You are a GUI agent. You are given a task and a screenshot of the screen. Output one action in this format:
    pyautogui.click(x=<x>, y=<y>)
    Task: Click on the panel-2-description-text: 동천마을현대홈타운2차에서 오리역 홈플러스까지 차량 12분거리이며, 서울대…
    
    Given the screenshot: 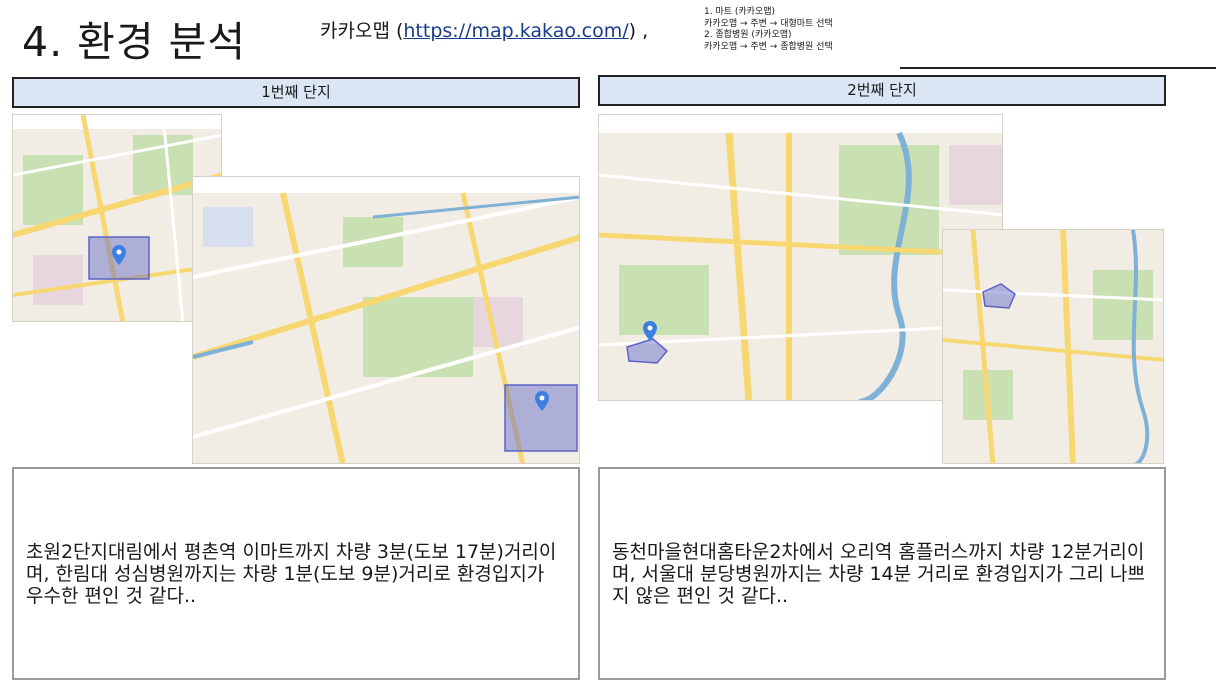 What is the action you would take?
    pyautogui.click(x=879, y=573)
    